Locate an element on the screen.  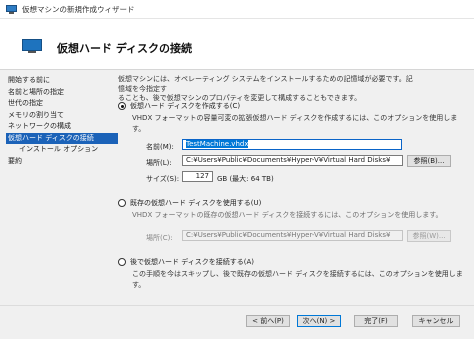
cancel-button: キャンセル is located at coordinates (436, 321).